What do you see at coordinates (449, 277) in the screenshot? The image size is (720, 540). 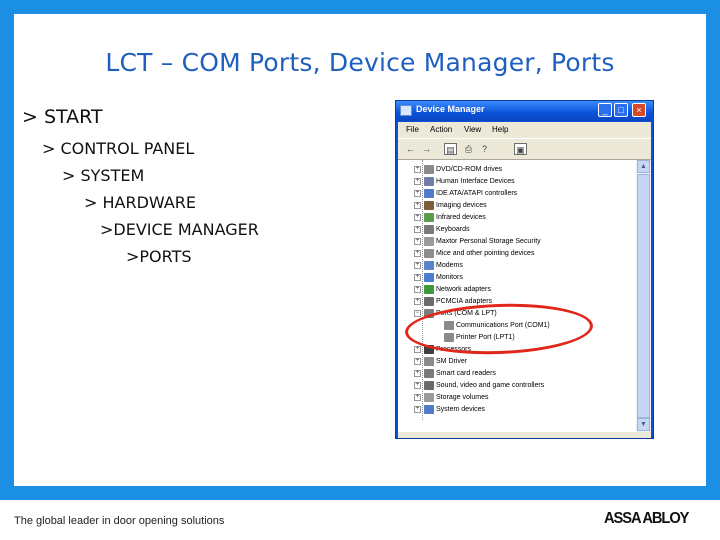 I see `tree-item-label: Monitors` at bounding box center [449, 277].